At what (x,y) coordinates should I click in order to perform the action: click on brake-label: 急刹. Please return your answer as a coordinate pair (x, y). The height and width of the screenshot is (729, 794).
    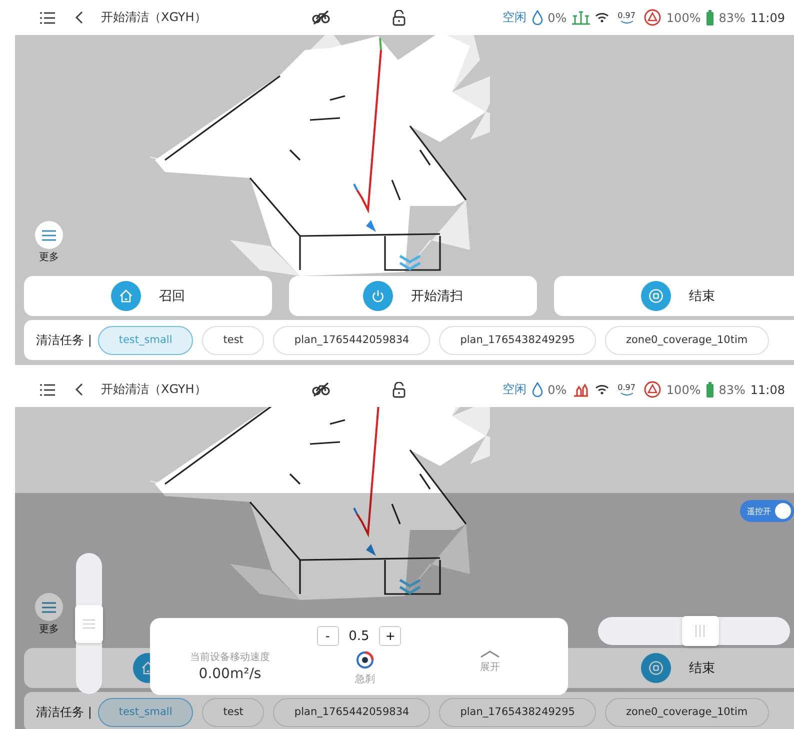
    Looking at the image, I should click on (365, 679).